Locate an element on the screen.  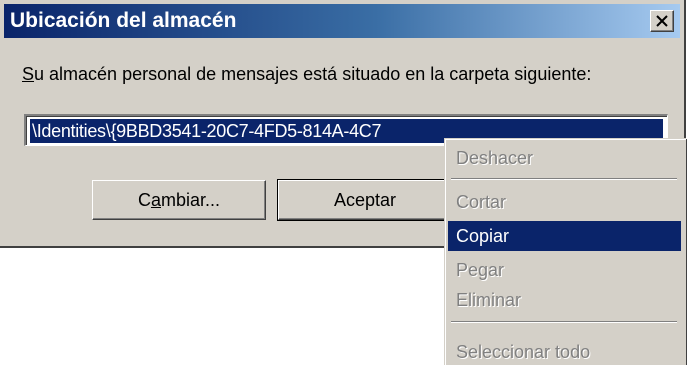
menu-item-copy: Copiar is located at coordinates (564, 236).